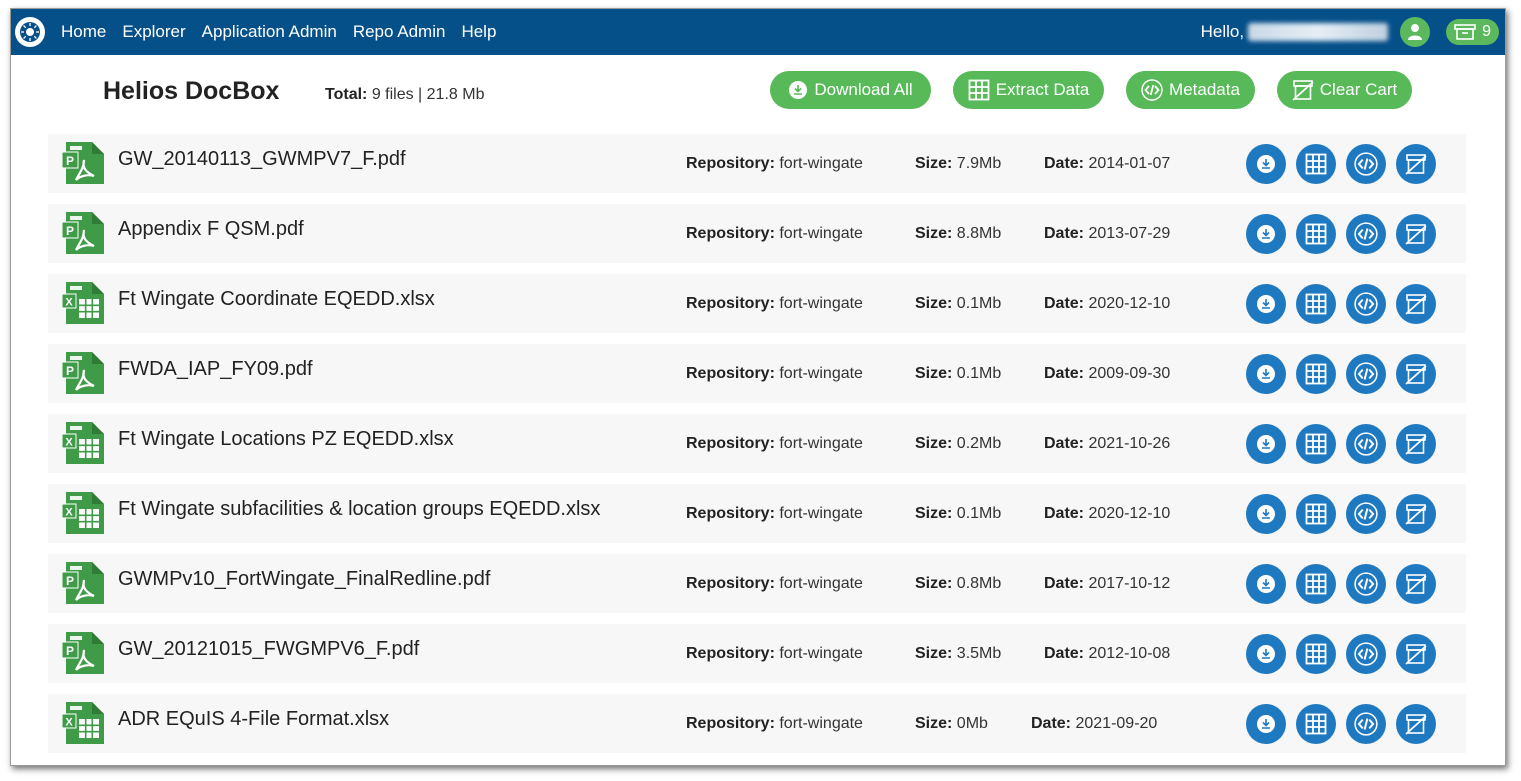  Describe the element at coordinates (958, 654) in the screenshot. I see `file-size: Size: 3.5Mb` at that location.